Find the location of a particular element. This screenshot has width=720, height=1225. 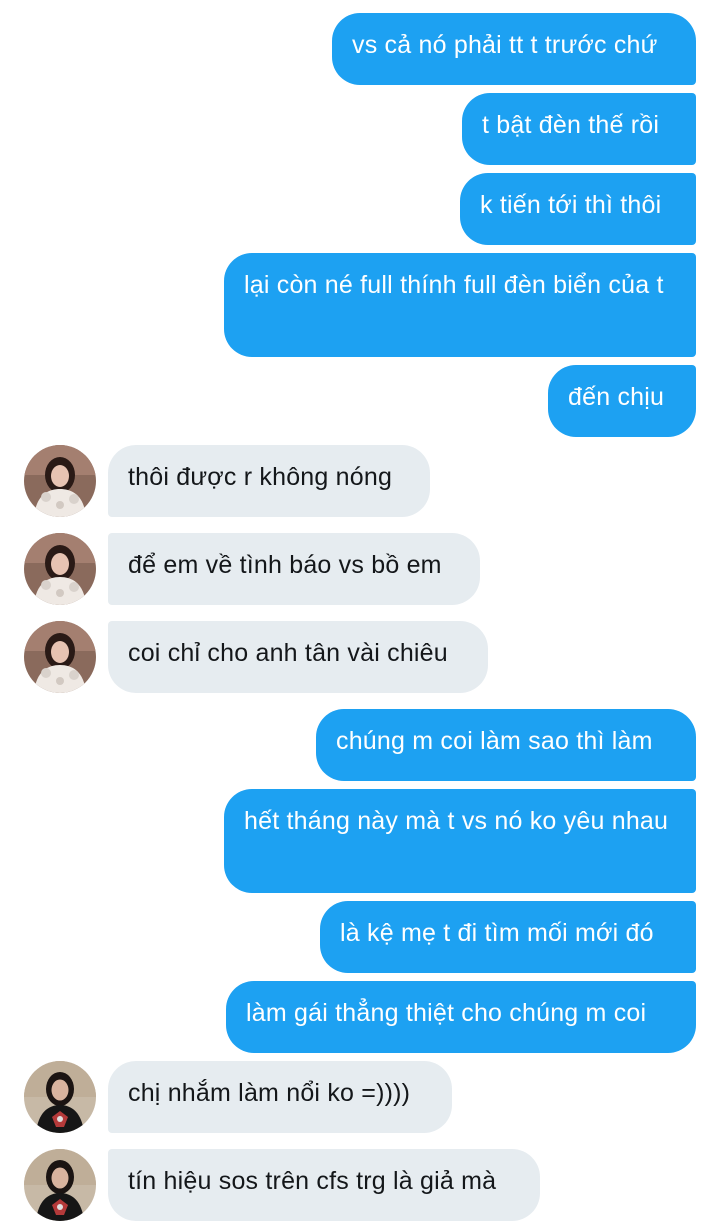

message-bubble-outgoing: vs cả nó phải tt t trước chứ is located at coordinates (514, 49).